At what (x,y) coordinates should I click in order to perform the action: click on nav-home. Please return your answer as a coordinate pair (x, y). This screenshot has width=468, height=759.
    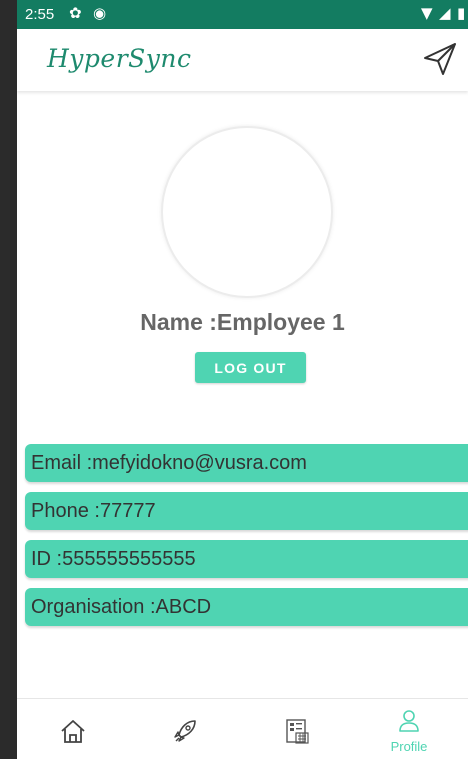
    Looking at the image, I should click on (73, 729).